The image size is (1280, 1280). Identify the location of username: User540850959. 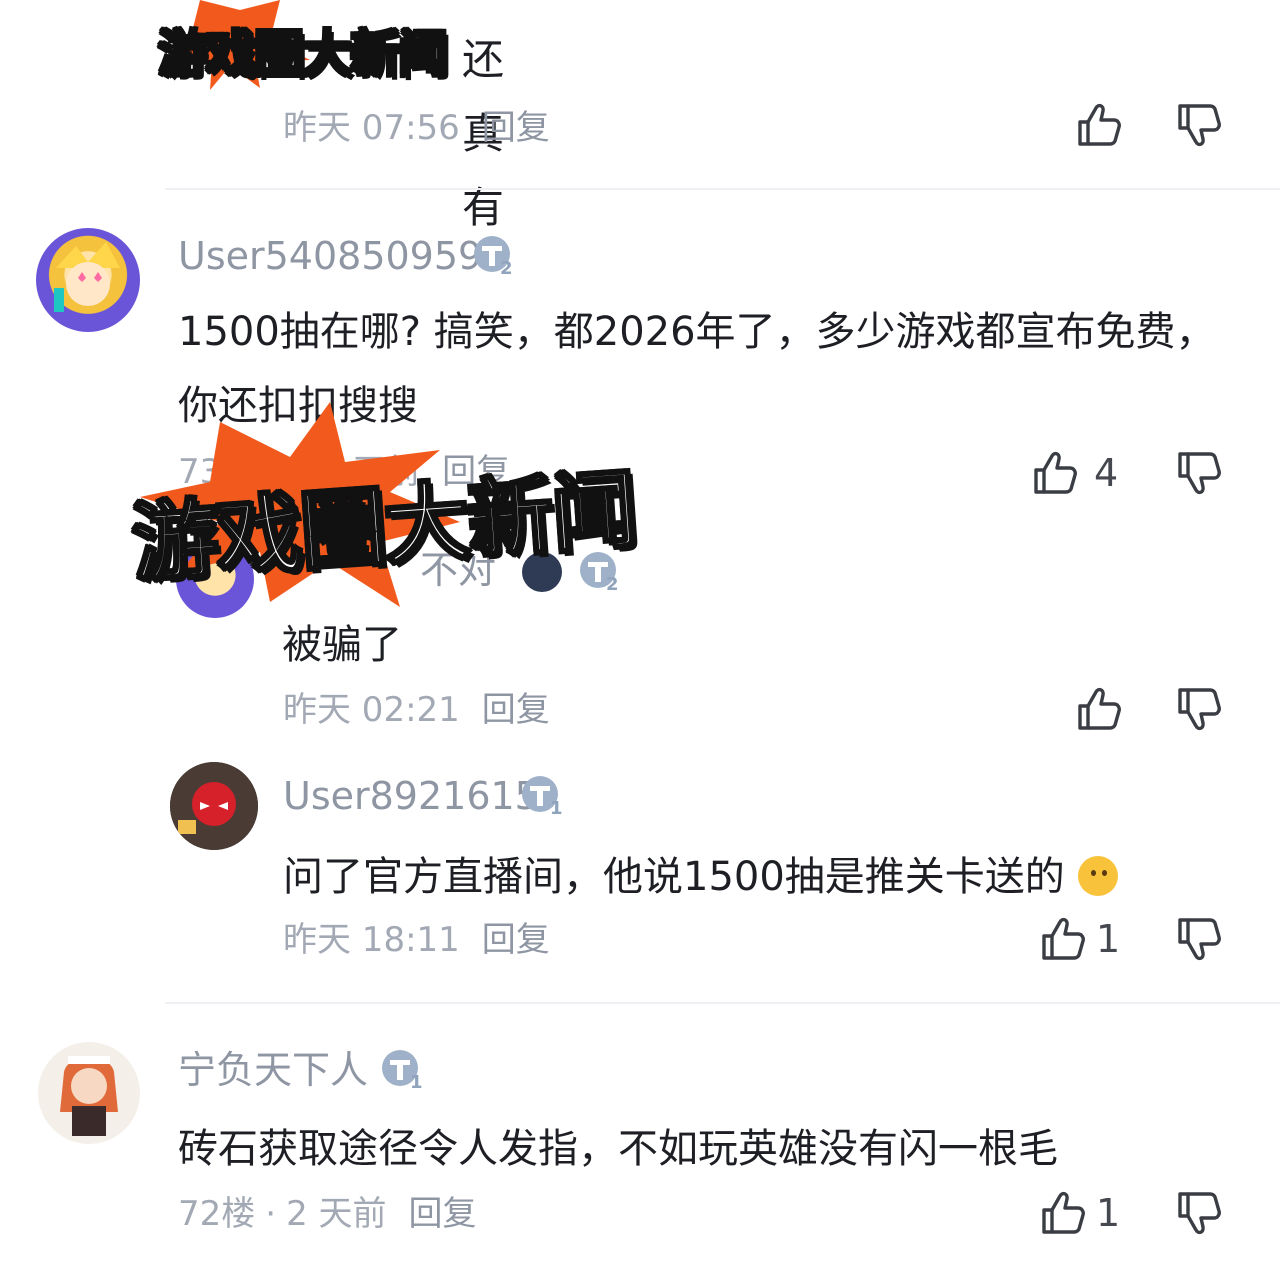
(330, 256).